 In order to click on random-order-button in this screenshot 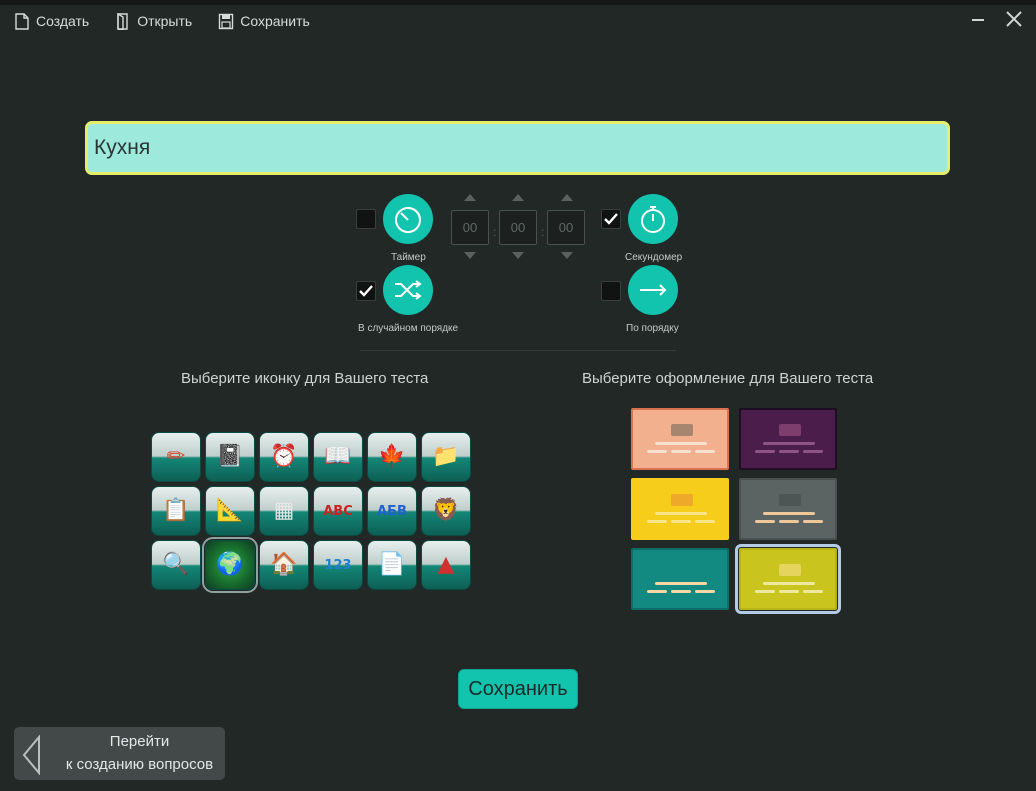, I will do `click(408, 290)`.